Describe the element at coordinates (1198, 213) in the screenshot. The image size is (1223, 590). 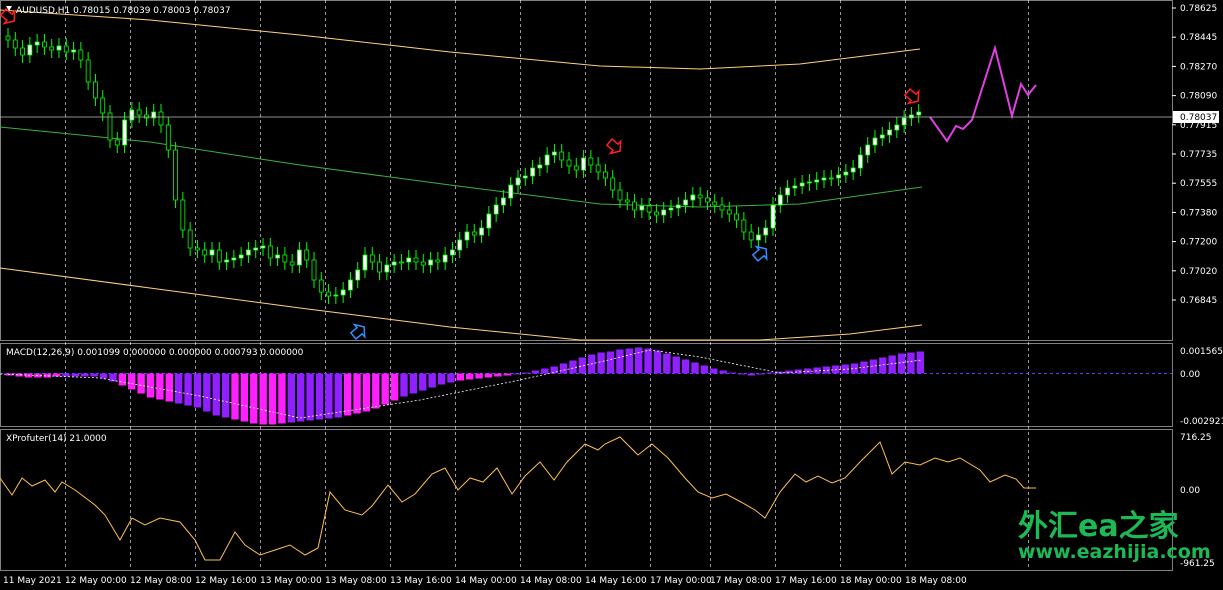
I see `price-label: 0.77380` at that location.